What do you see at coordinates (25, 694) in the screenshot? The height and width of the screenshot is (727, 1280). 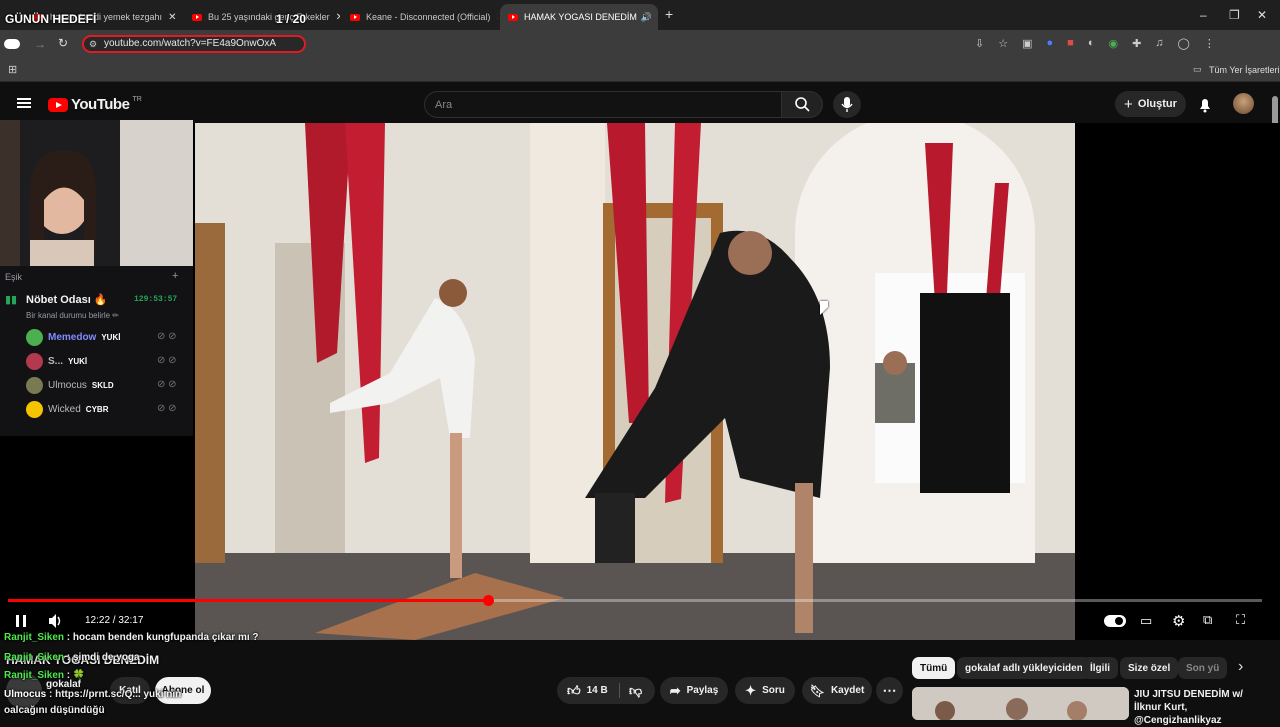 I see `chat-username: Ulmocus` at bounding box center [25, 694].